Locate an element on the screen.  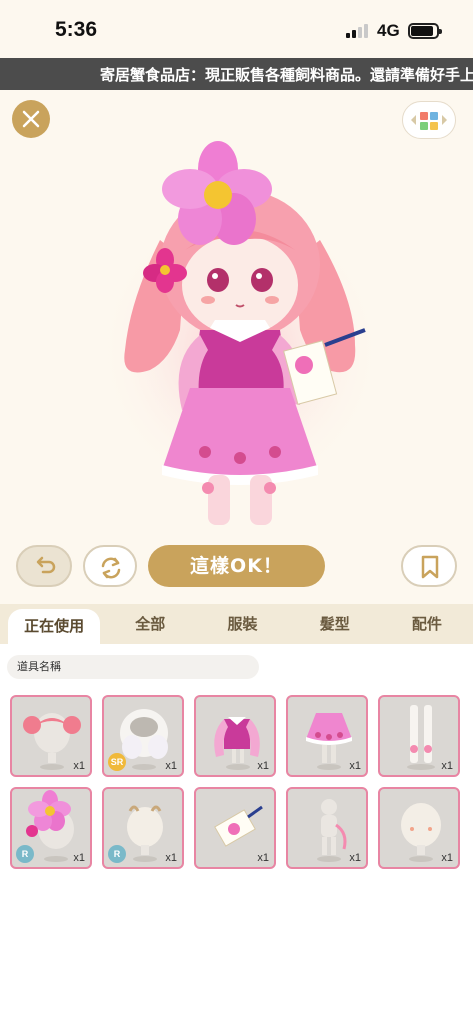
network-type: 4G is located at coordinates (388, 30).